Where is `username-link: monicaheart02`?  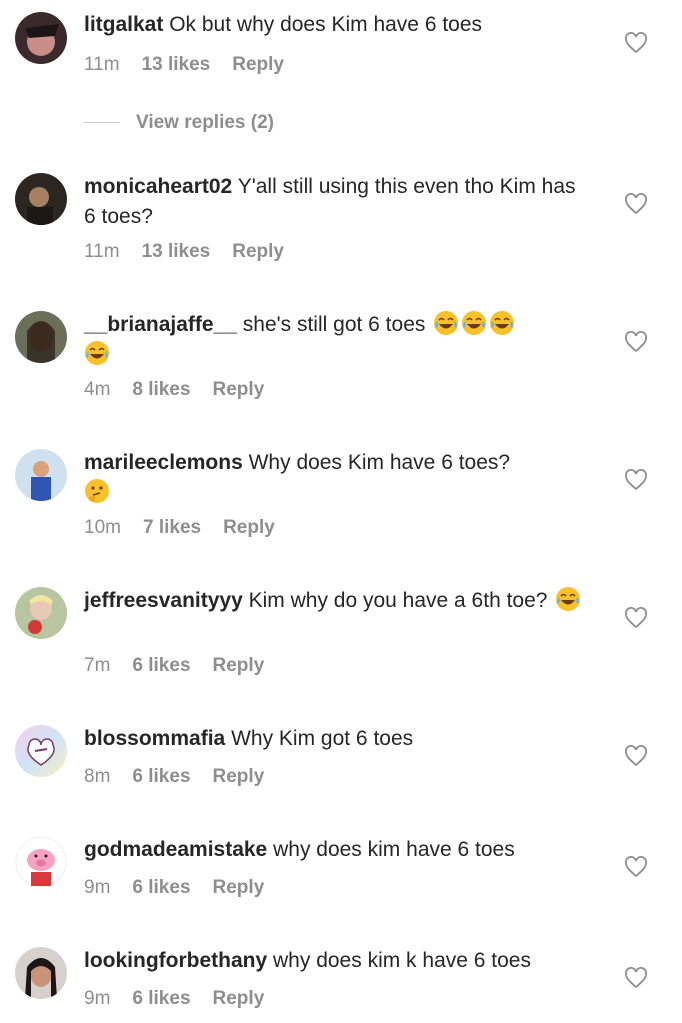
username-link: monicaheart02 is located at coordinates (158, 186).